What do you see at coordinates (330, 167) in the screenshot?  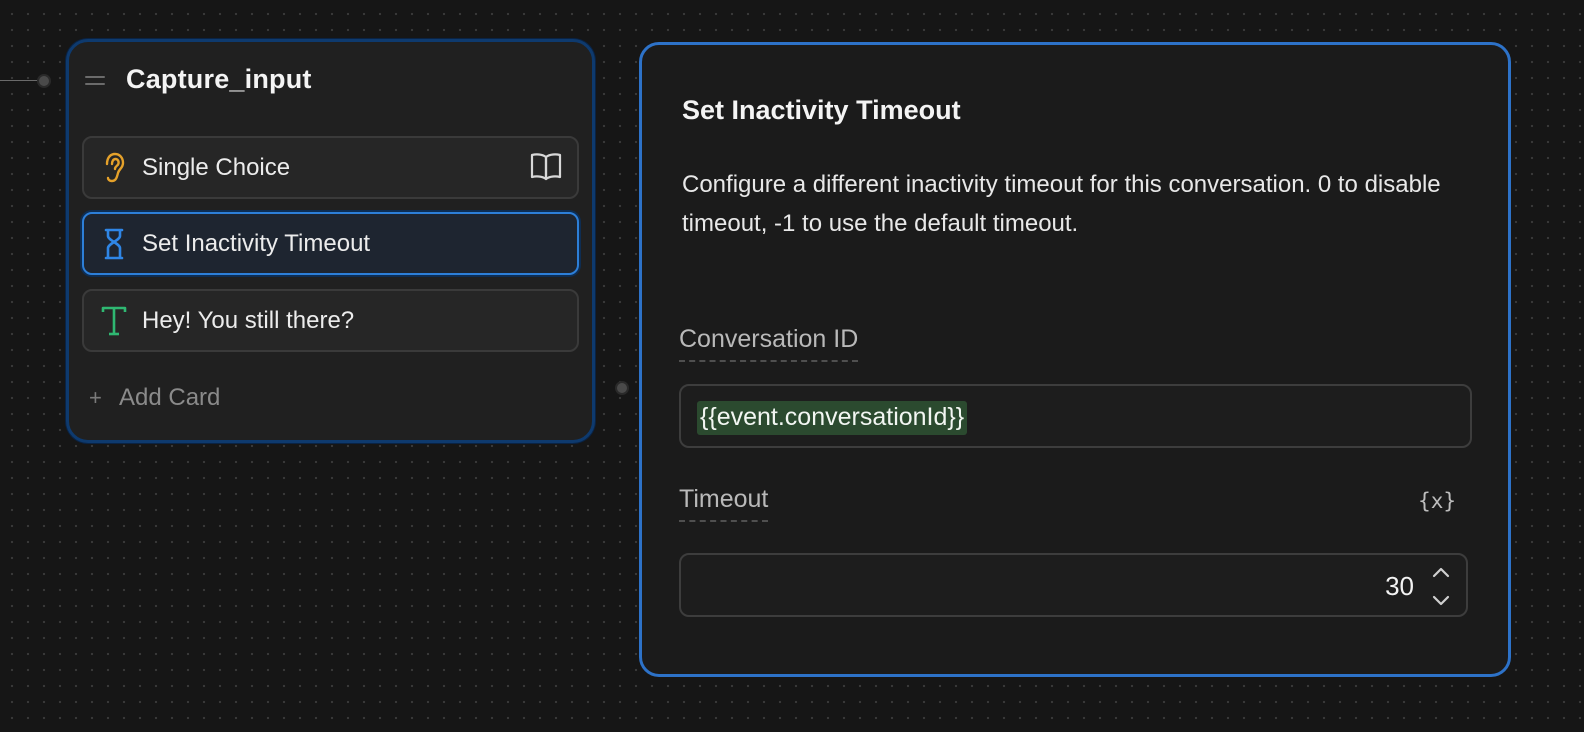 I see `card-single-choice: Single Choice` at bounding box center [330, 167].